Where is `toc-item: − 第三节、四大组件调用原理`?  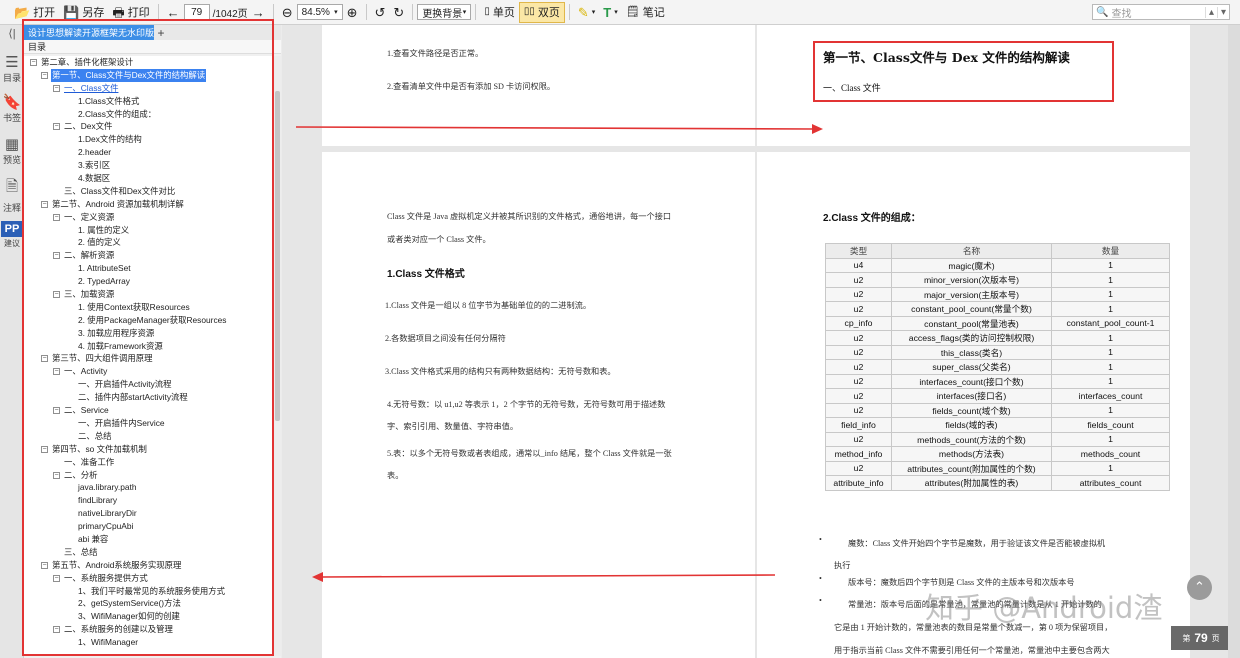 toc-item: − 第三节、四大组件调用原理 is located at coordinates (149, 358).